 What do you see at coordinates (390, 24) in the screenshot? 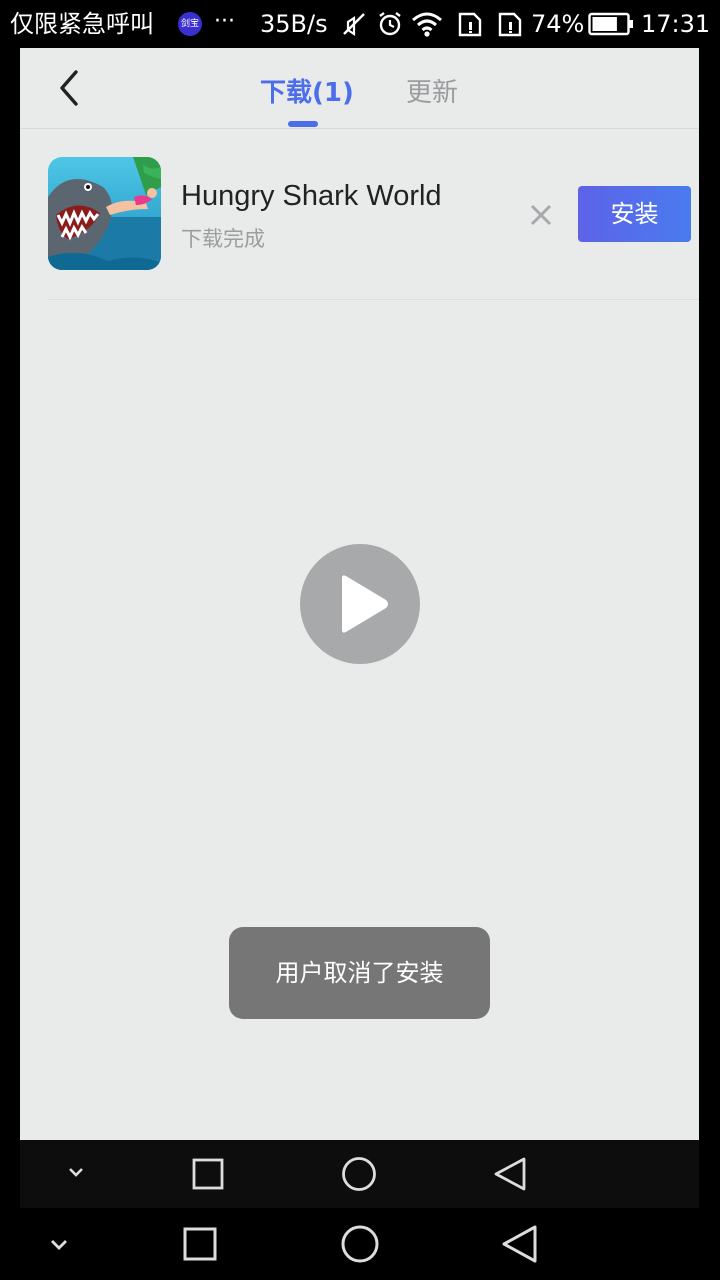
I see `alarm-icon` at bounding box center [390, 24].